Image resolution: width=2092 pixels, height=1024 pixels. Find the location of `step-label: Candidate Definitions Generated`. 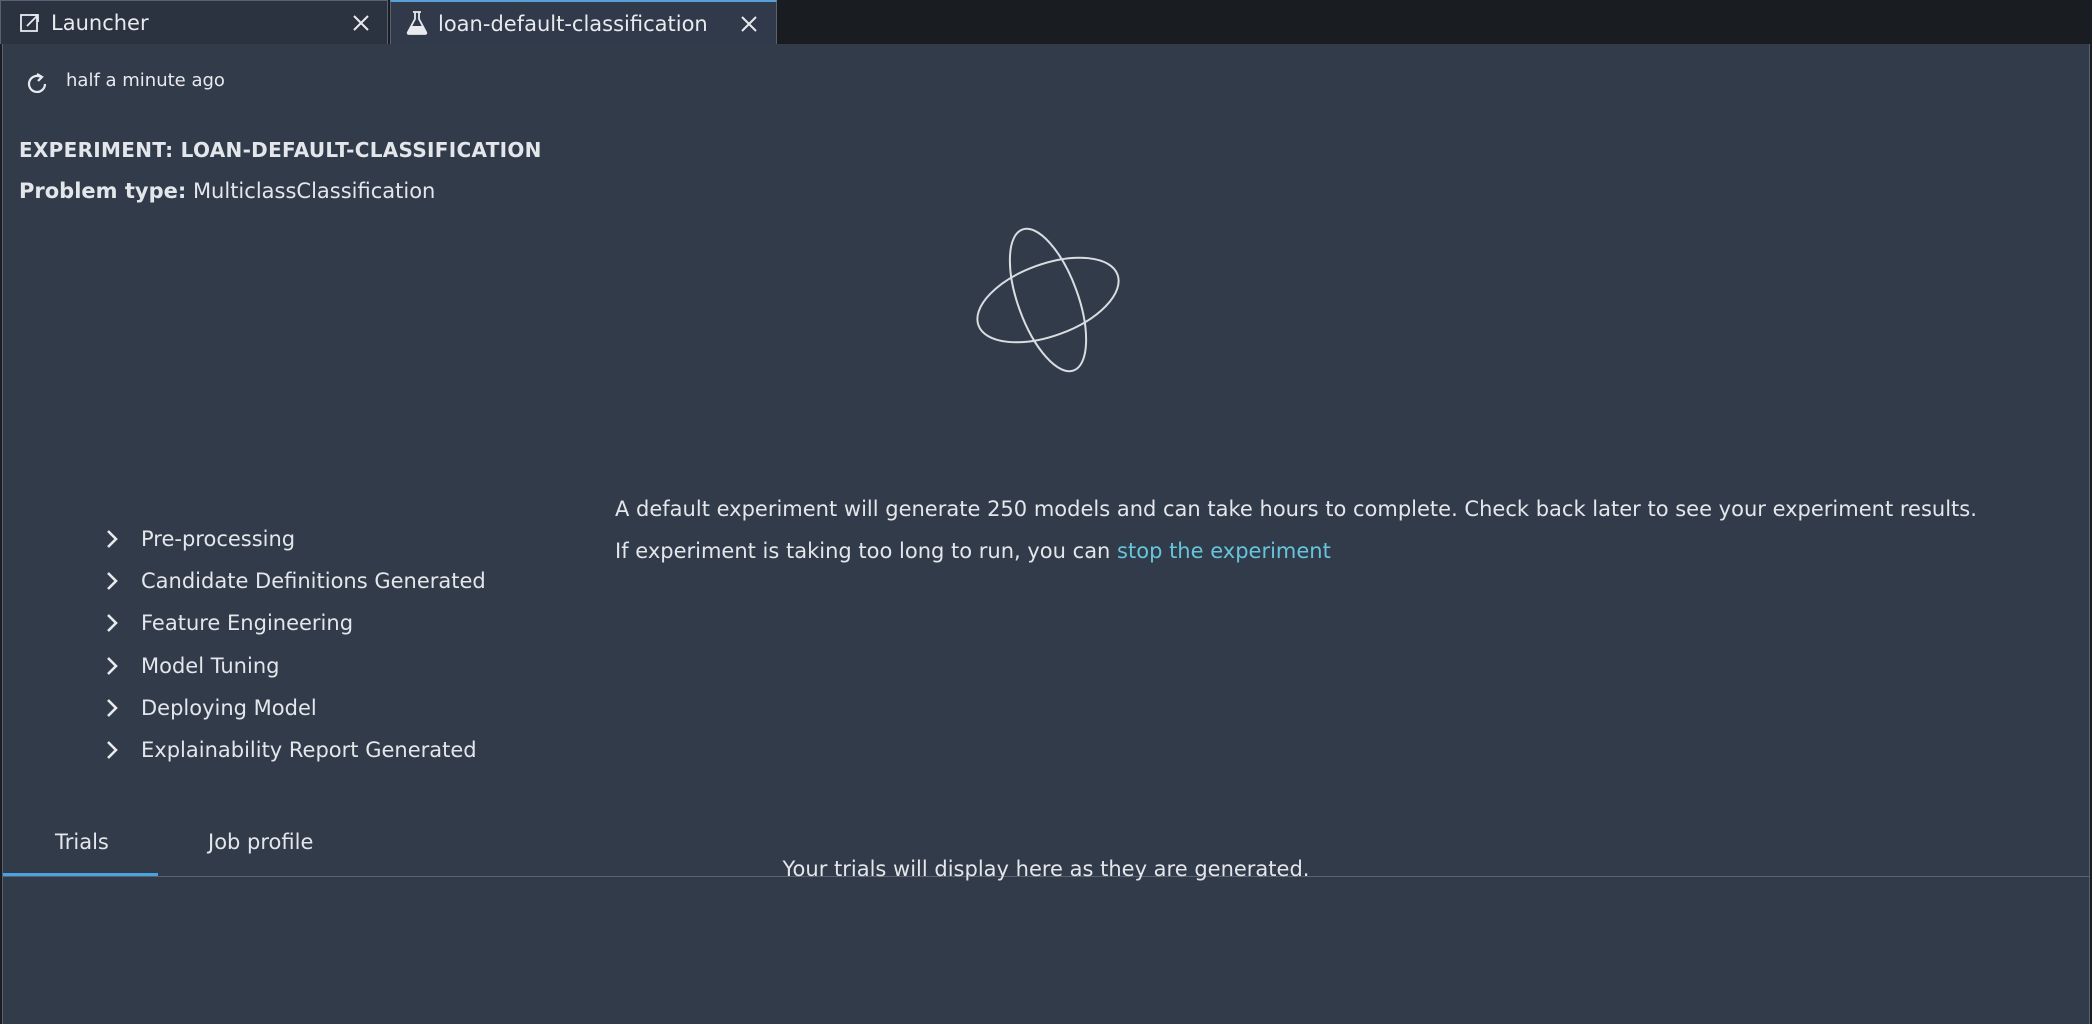

step-label: Candidate Definitions Generated is located at coordinates (313, 581).